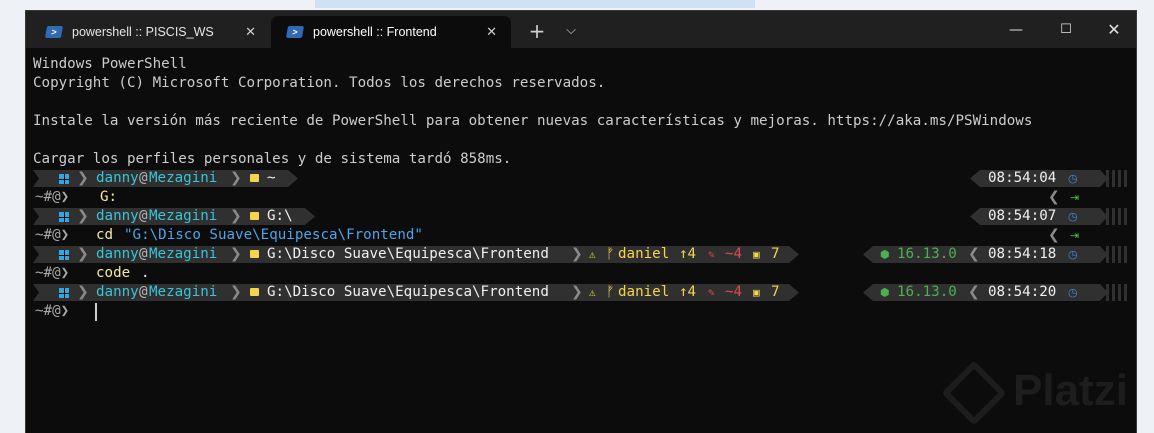 This screenshot has height=433, width=1154. Describe the element at coordinates (271, 178) in the screenshot. I see `current-path: ~` at that location.